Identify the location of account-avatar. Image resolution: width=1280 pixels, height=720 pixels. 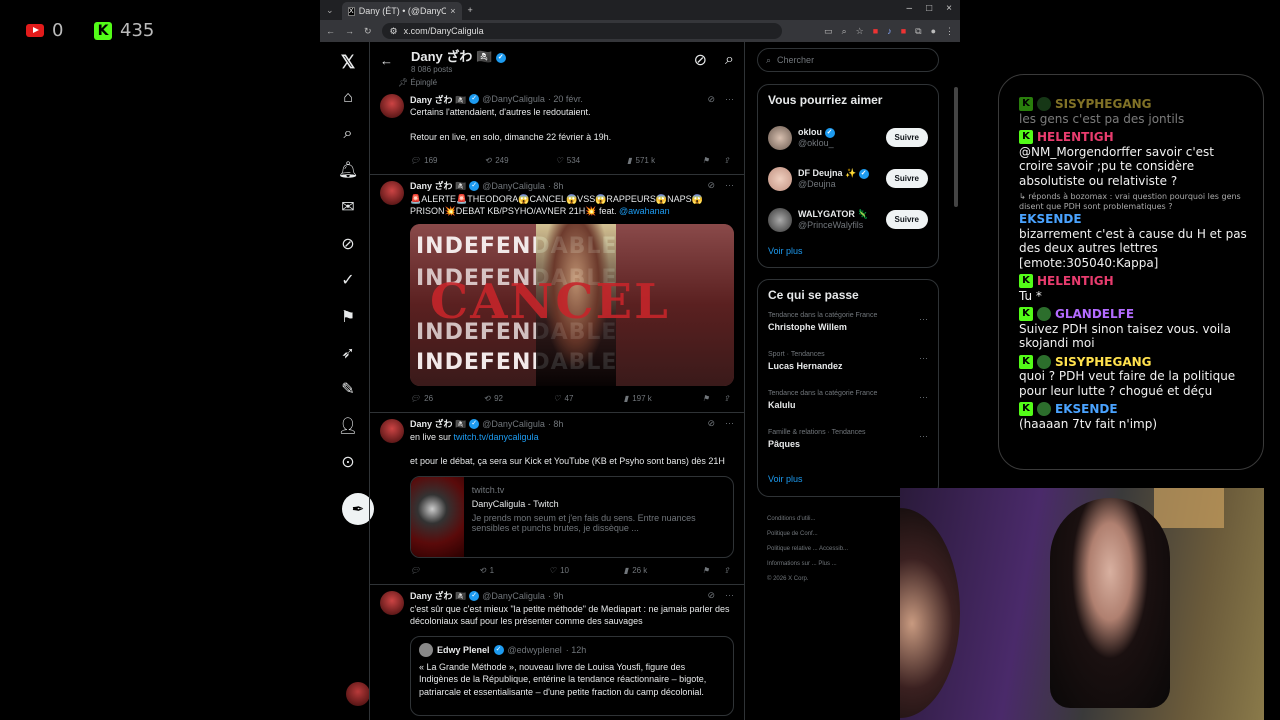
(358, 694).